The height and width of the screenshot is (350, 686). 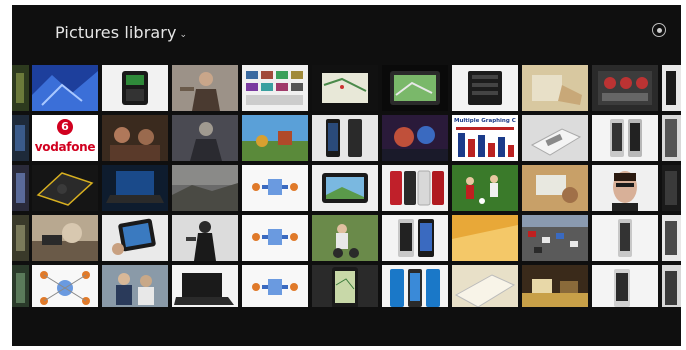 I want to click on thumbnail-tile: Multiple Graphing Calculat, so click(x=485, y=138).